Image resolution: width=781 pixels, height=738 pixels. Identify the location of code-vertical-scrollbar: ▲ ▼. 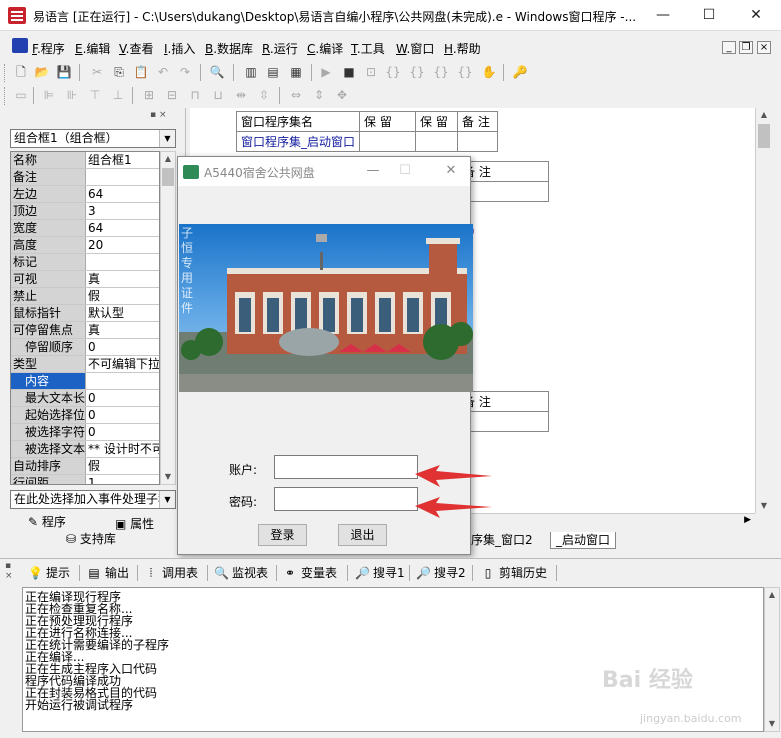
(763, 310).